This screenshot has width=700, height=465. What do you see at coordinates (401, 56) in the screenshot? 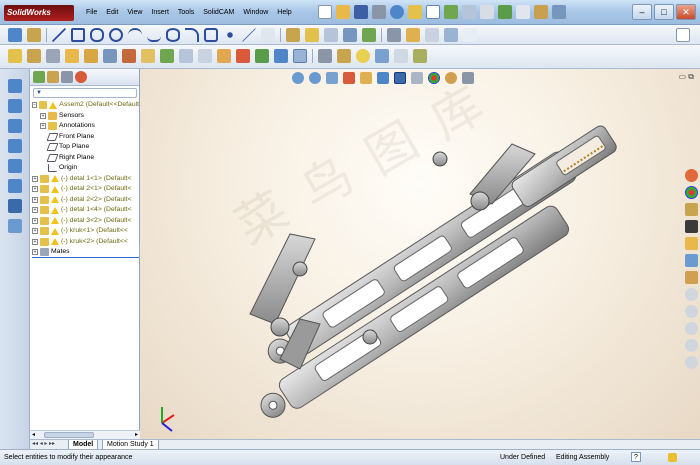
I see `hidden-lines-icon` at bounding box center [401, 56].